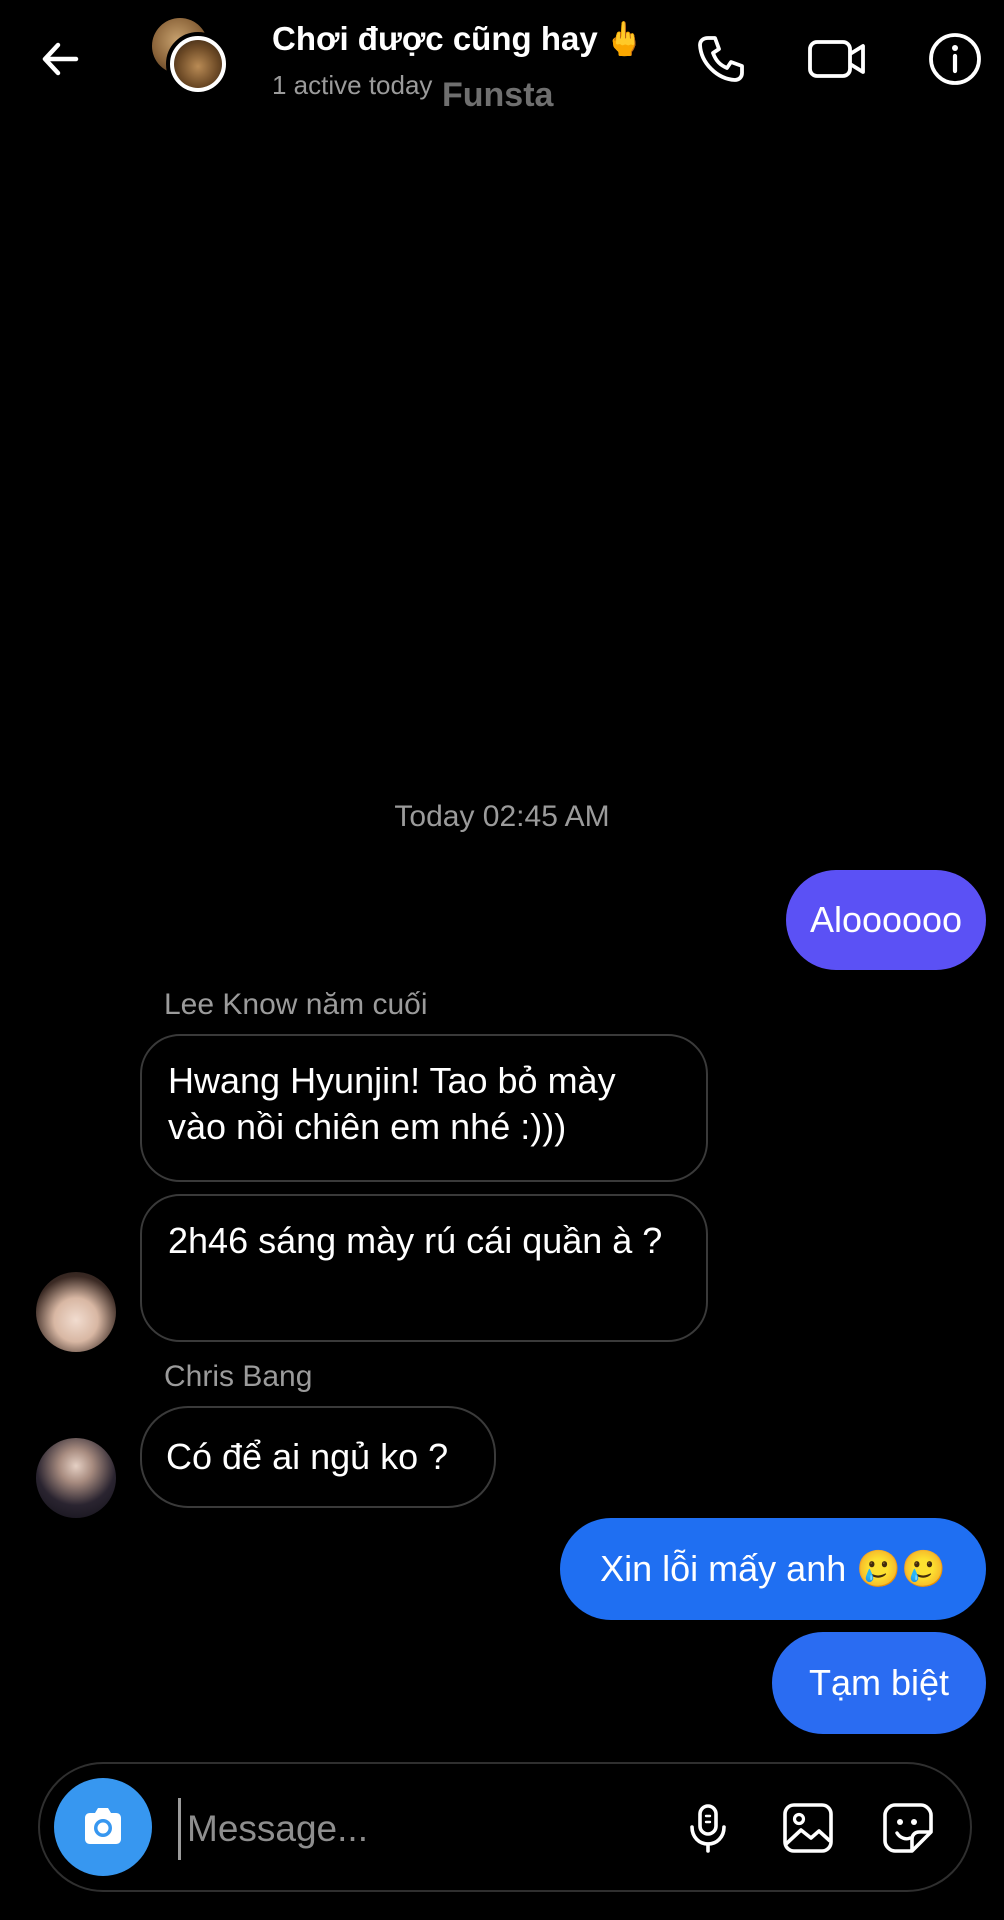 The width and height of the screenshot is (1004, 1920). I want to click on message-text: Aloooooo, so click(886, 919).